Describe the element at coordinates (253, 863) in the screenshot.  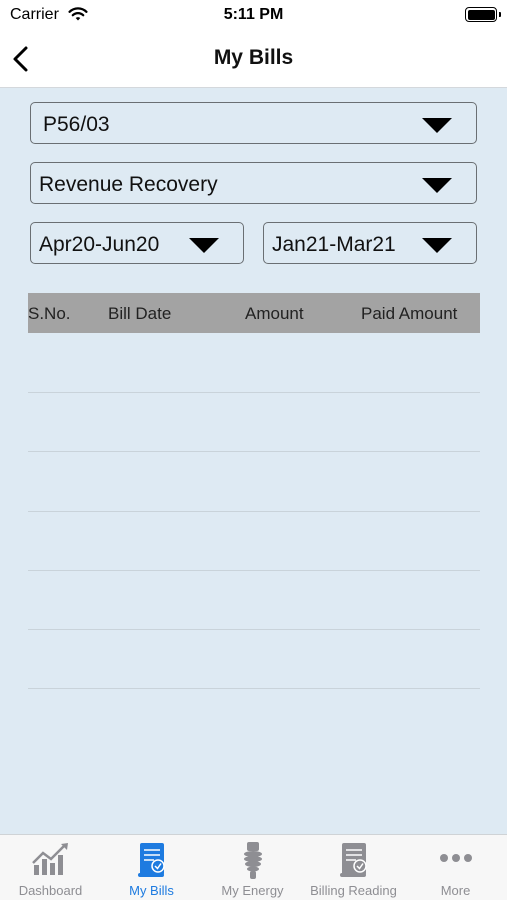
I see `bulb-icon` at that location.